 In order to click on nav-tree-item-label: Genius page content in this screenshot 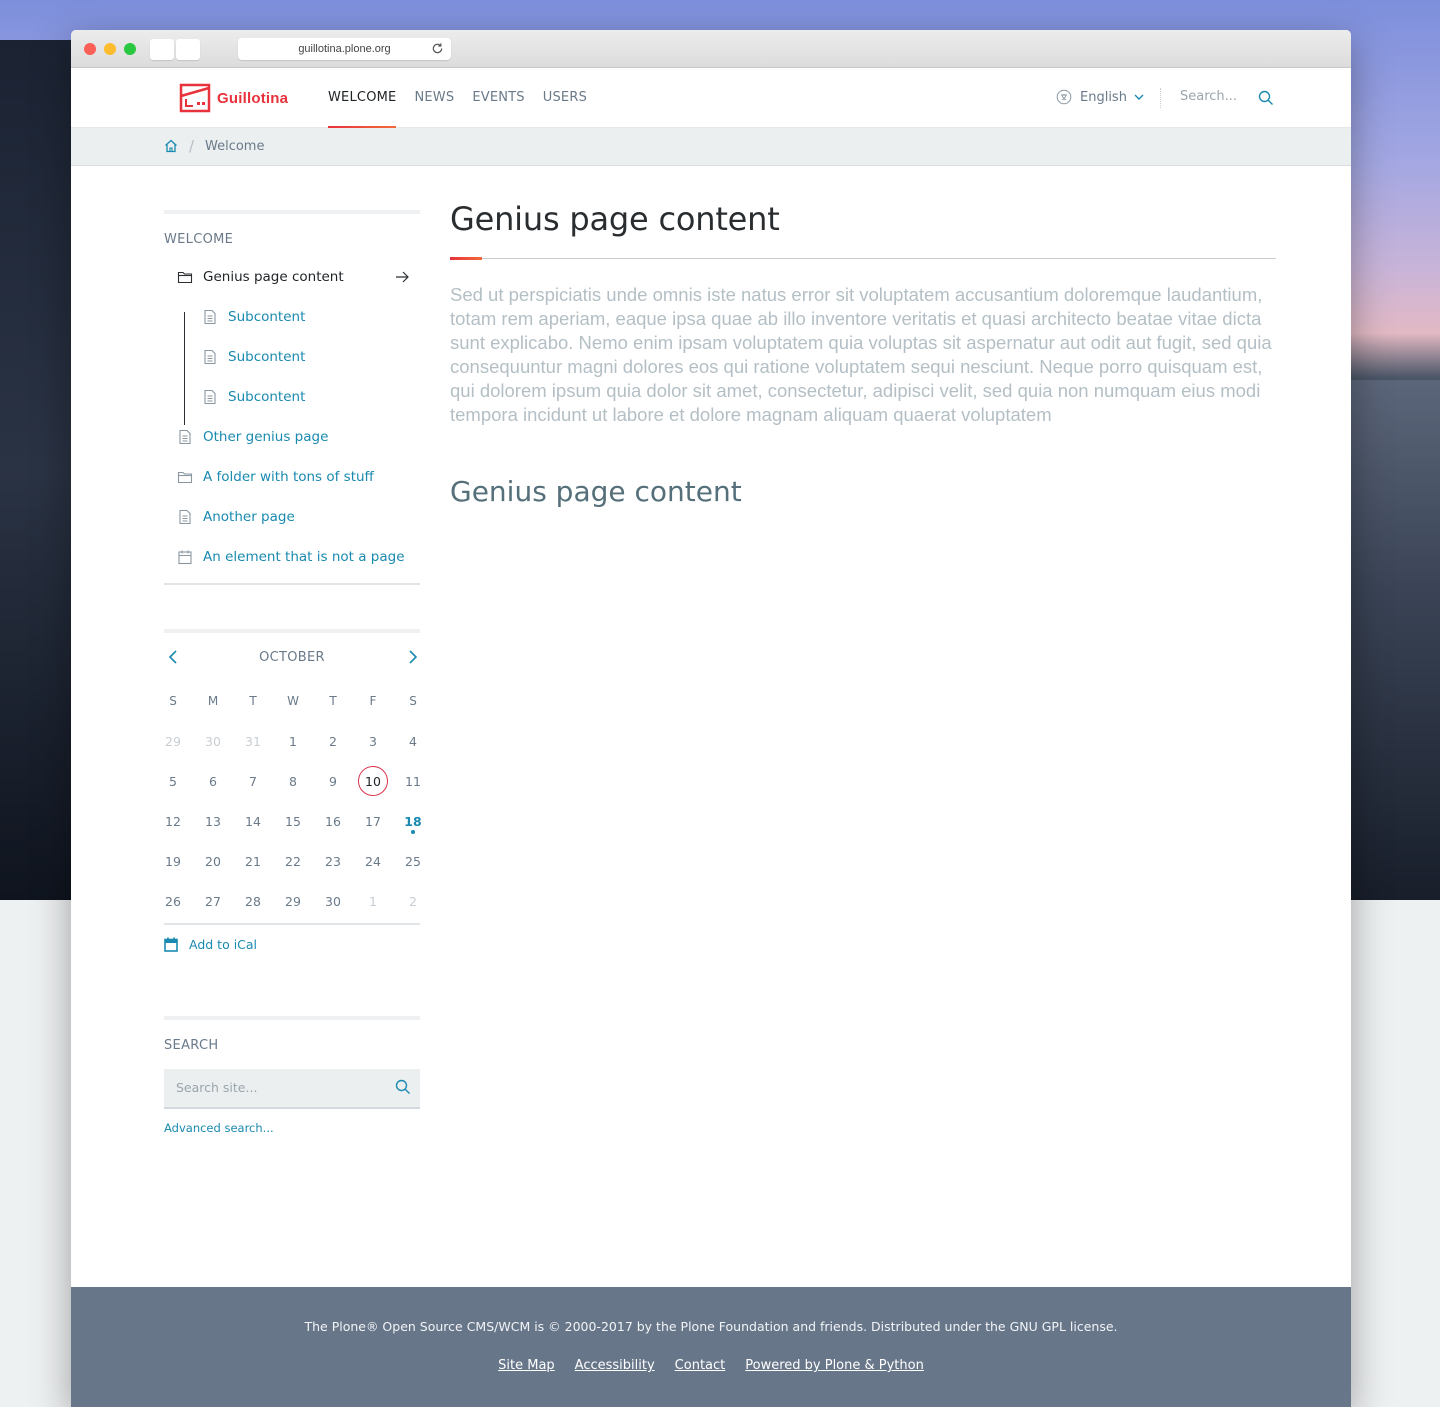, I will do `click(273, 277)`.